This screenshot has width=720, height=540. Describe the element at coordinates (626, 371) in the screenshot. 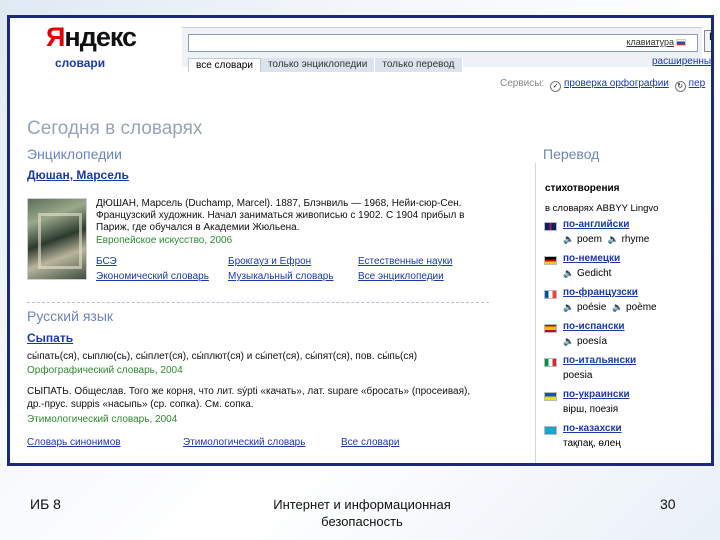

I see `lang-italian: по-итальянски poesia` at that location.